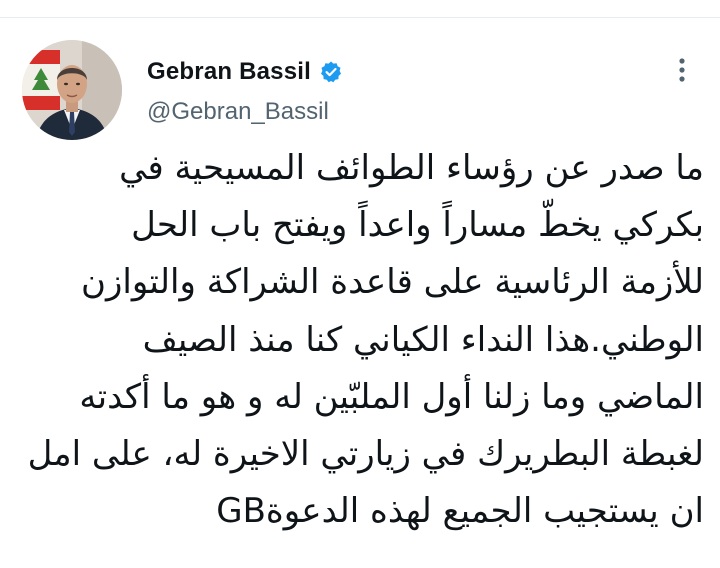 This screenshot has width=720, height=568. I want to click on tweet-line: الوطني.هذا النداء الكياني كنا منذ الصيف, so click(423, 339).